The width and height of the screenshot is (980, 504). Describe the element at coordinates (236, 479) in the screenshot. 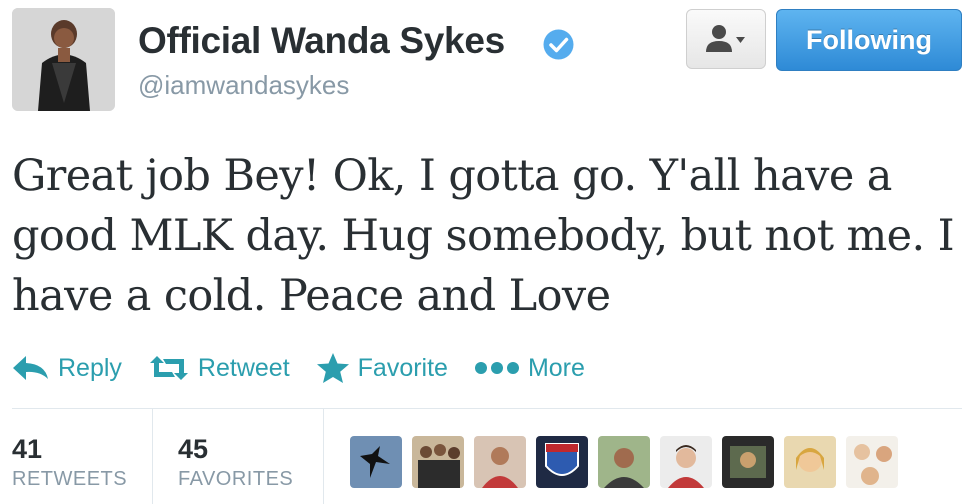

I see `favorites-label: FAVORITES` at that location.